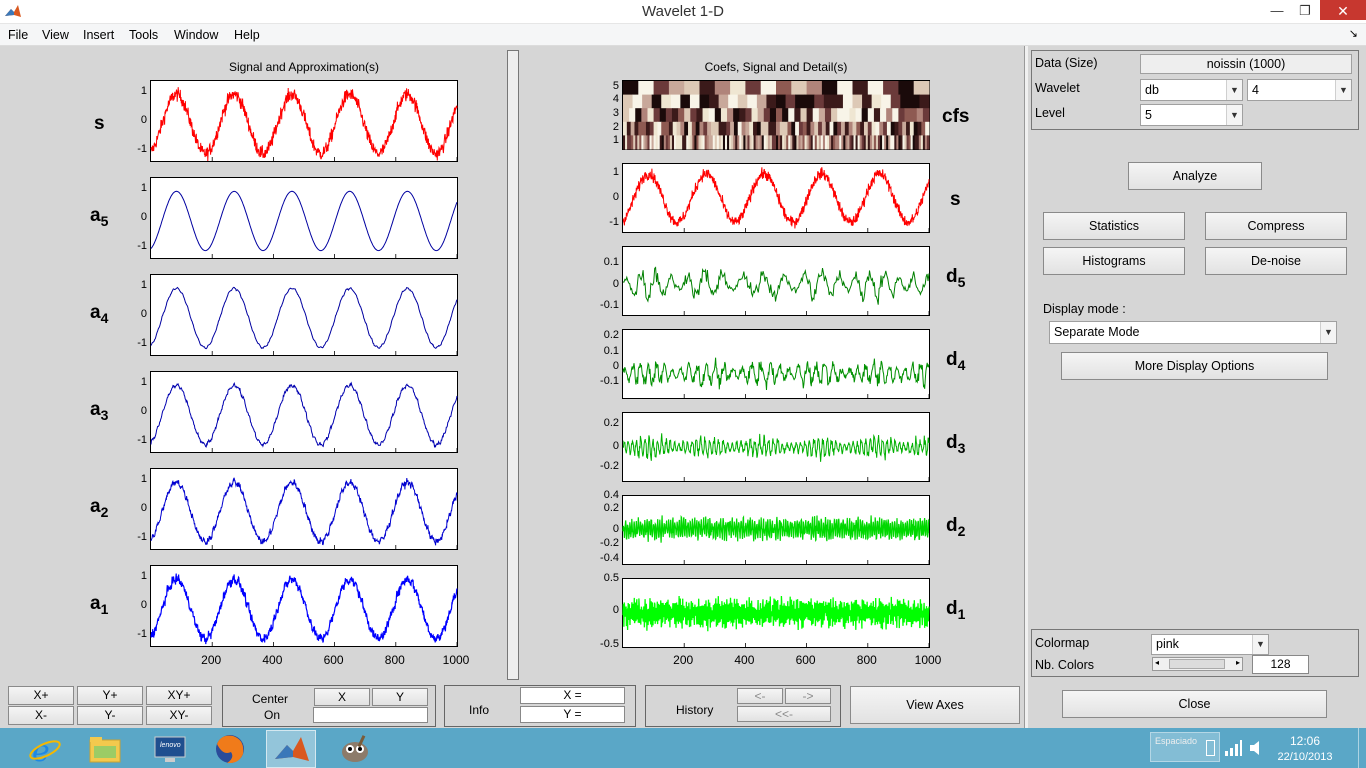 This screenshot has height=768, width=1366. What do you see at coordinates (1194, 366) in the screenshot?
I see `more-display-options-button: More Display Options` at bounding box center [1194, 366].